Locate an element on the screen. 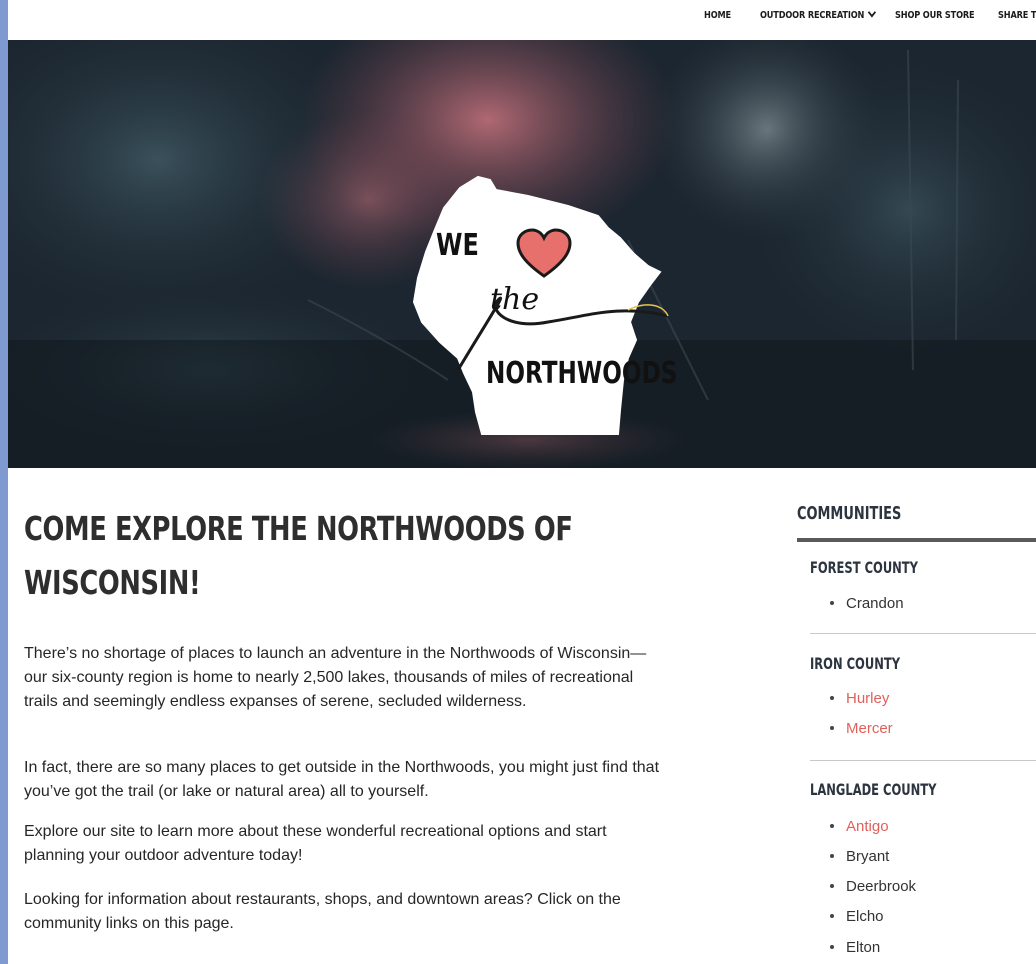 This screenshot has height=964, width=1036. town-item-elton: Elton is located at coordinates (855, 947).